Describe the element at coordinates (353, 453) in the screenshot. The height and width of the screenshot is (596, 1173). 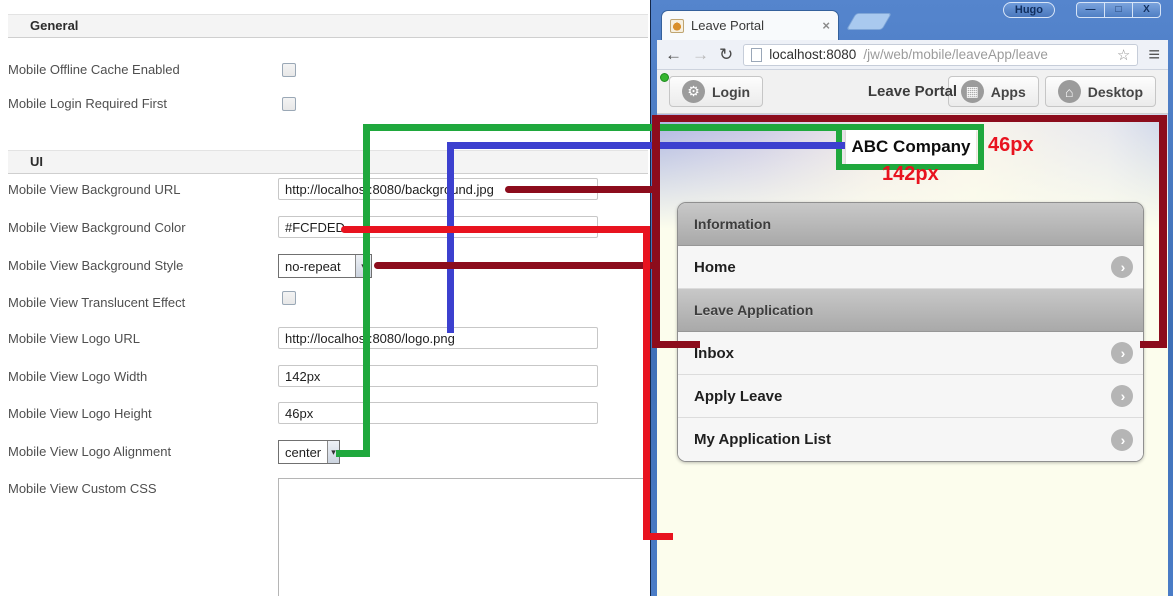
I see `green-line-foot` at that location.